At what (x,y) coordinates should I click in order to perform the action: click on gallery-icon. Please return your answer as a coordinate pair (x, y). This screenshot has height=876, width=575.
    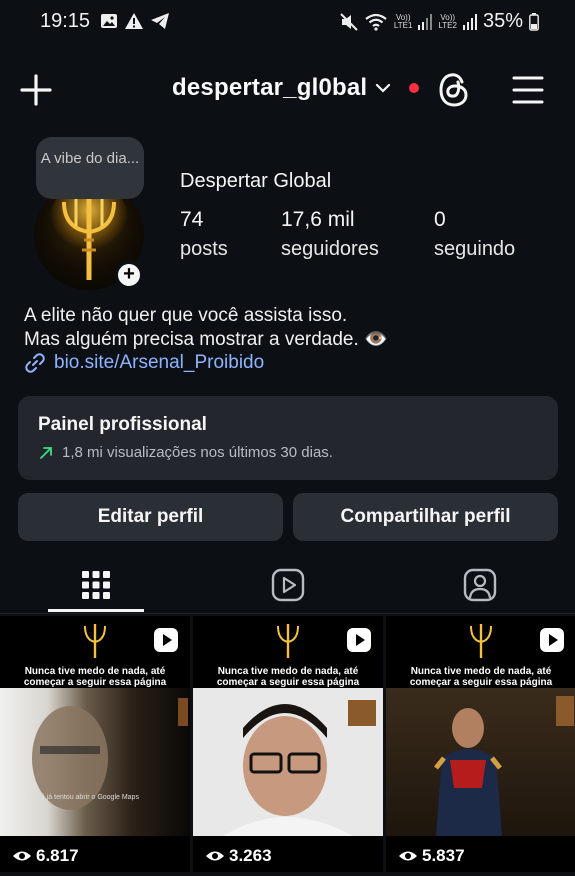
    Looking at the image, I should click on (109, 21).